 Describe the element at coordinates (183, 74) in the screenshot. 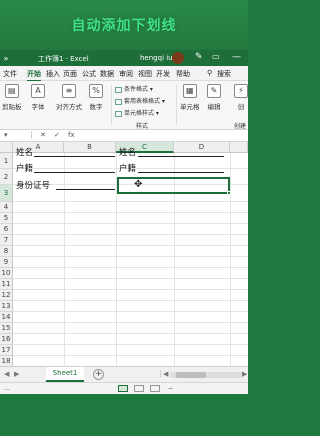

I see `menu-help: 帮助` at that location.